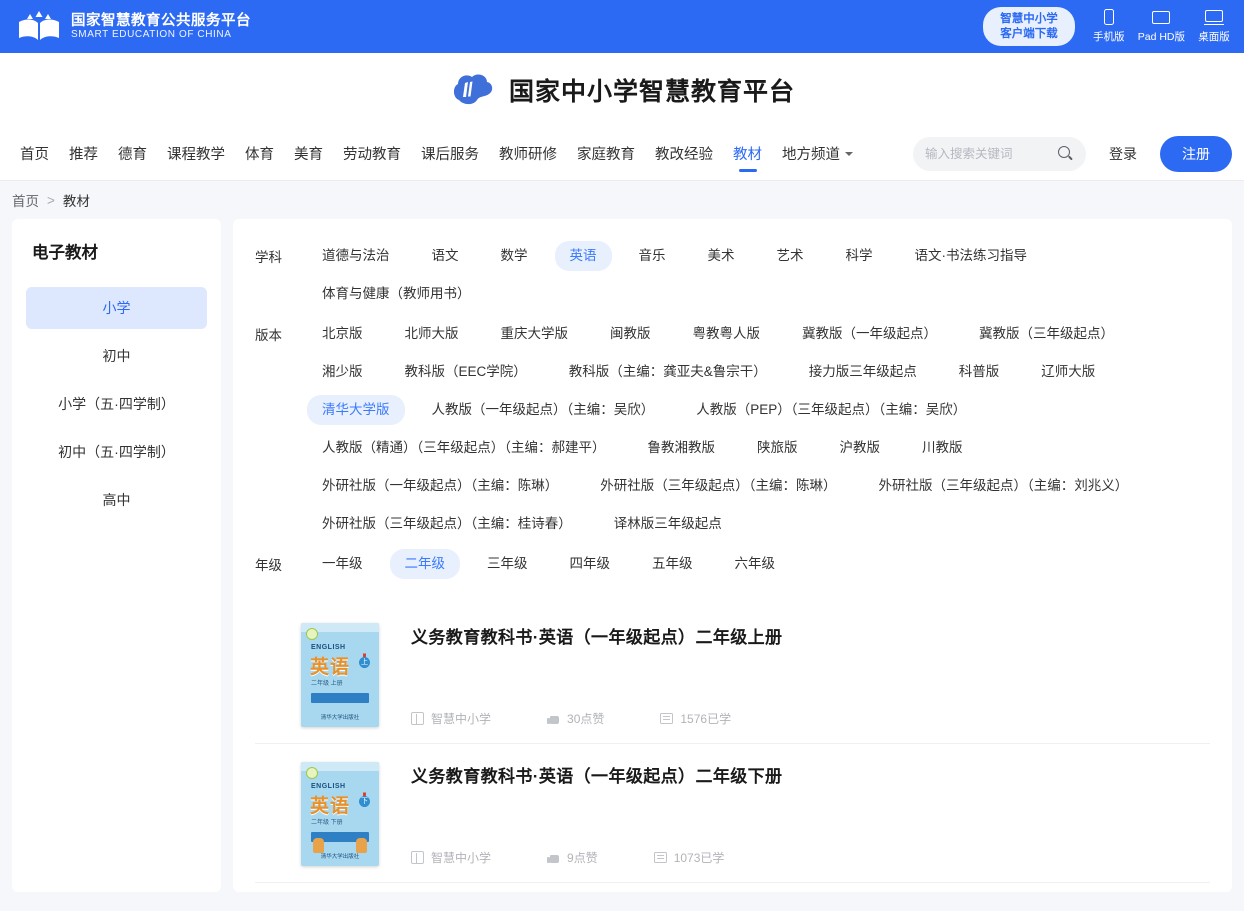  I want to click on sidebar-item-junior: 初中, so click(116, 356).